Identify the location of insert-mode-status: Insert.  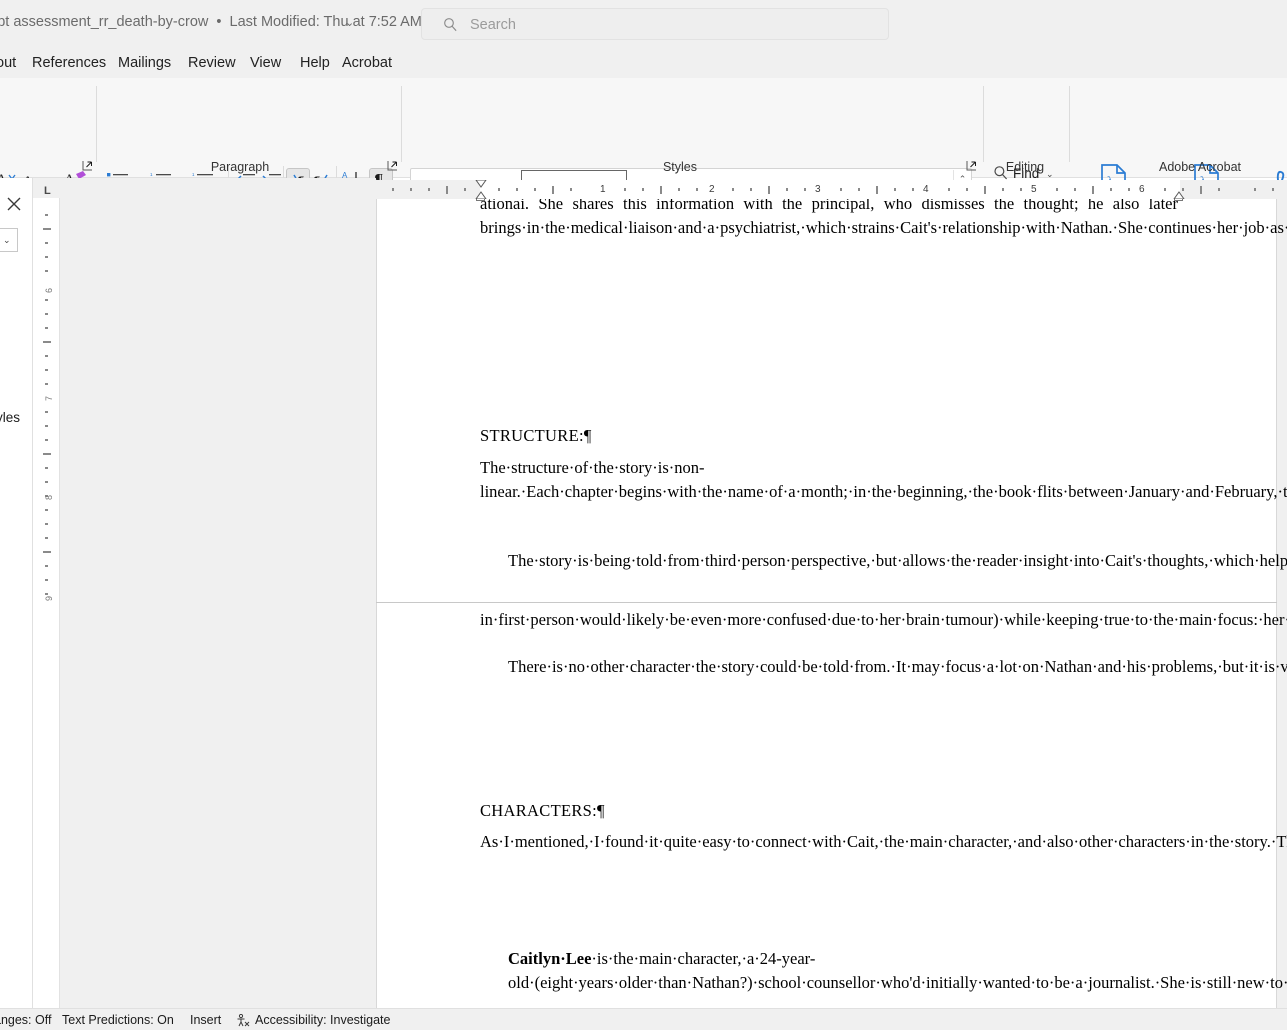
(205, 1020).